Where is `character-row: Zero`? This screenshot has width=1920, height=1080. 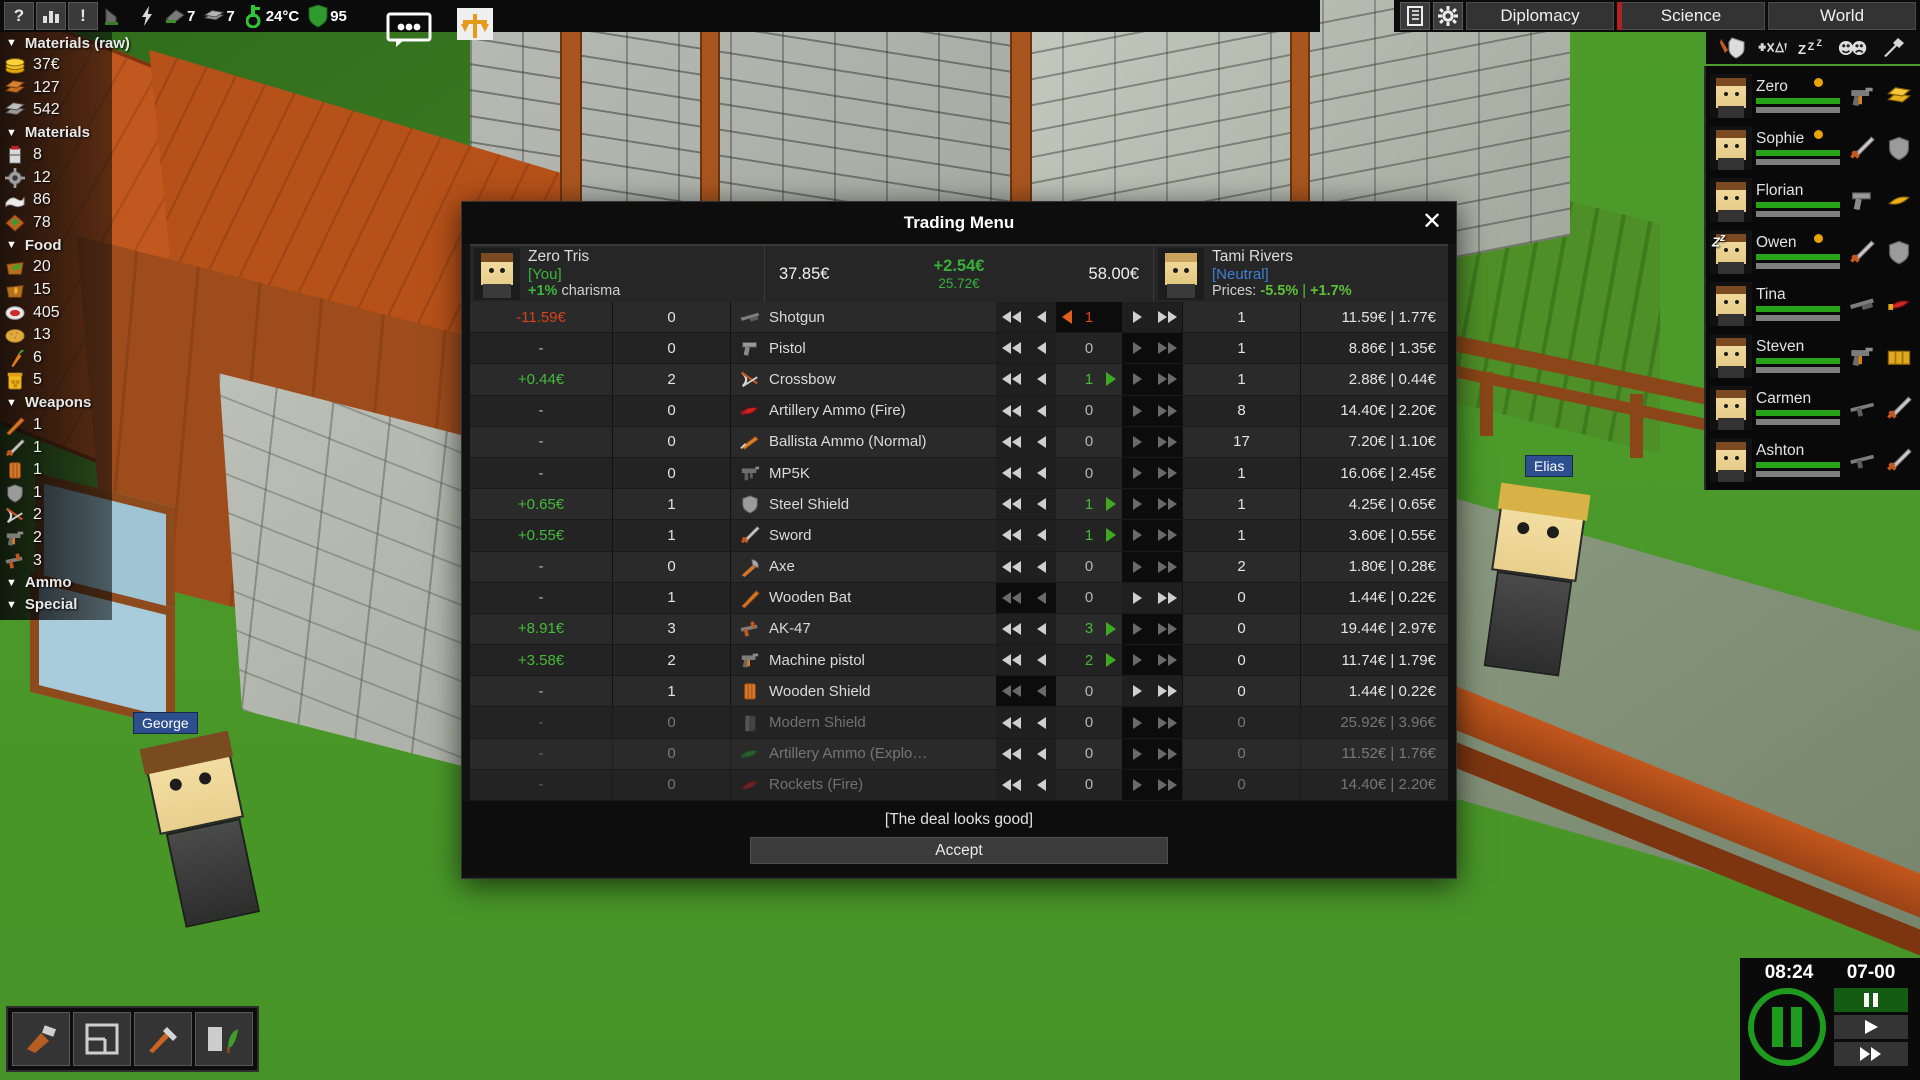 character-row: Zero is located at coordinates (1813, 96).